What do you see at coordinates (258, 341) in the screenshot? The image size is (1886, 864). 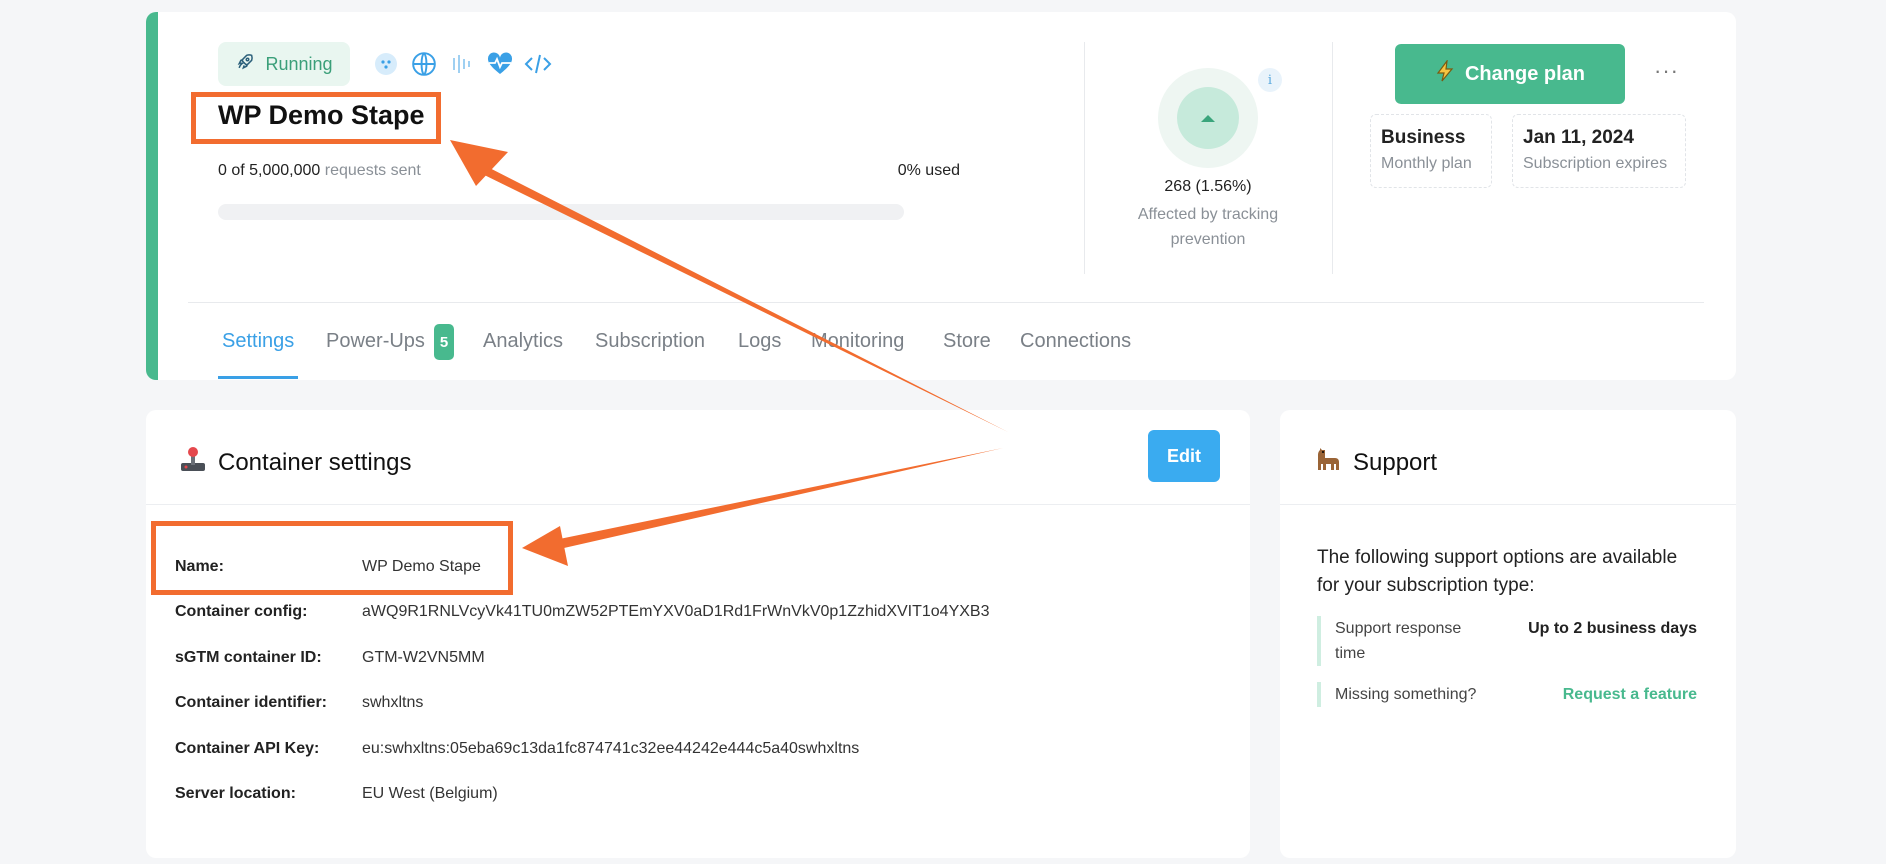 I see `tab-settings: Settings` at bounding box center [258, 341].